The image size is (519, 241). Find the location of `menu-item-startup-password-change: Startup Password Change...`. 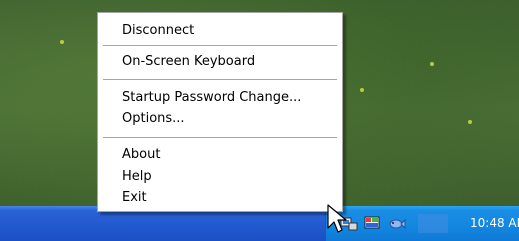

menu-item-startup-password-change: Startup Password Change... is located at coordinates (211, 98).